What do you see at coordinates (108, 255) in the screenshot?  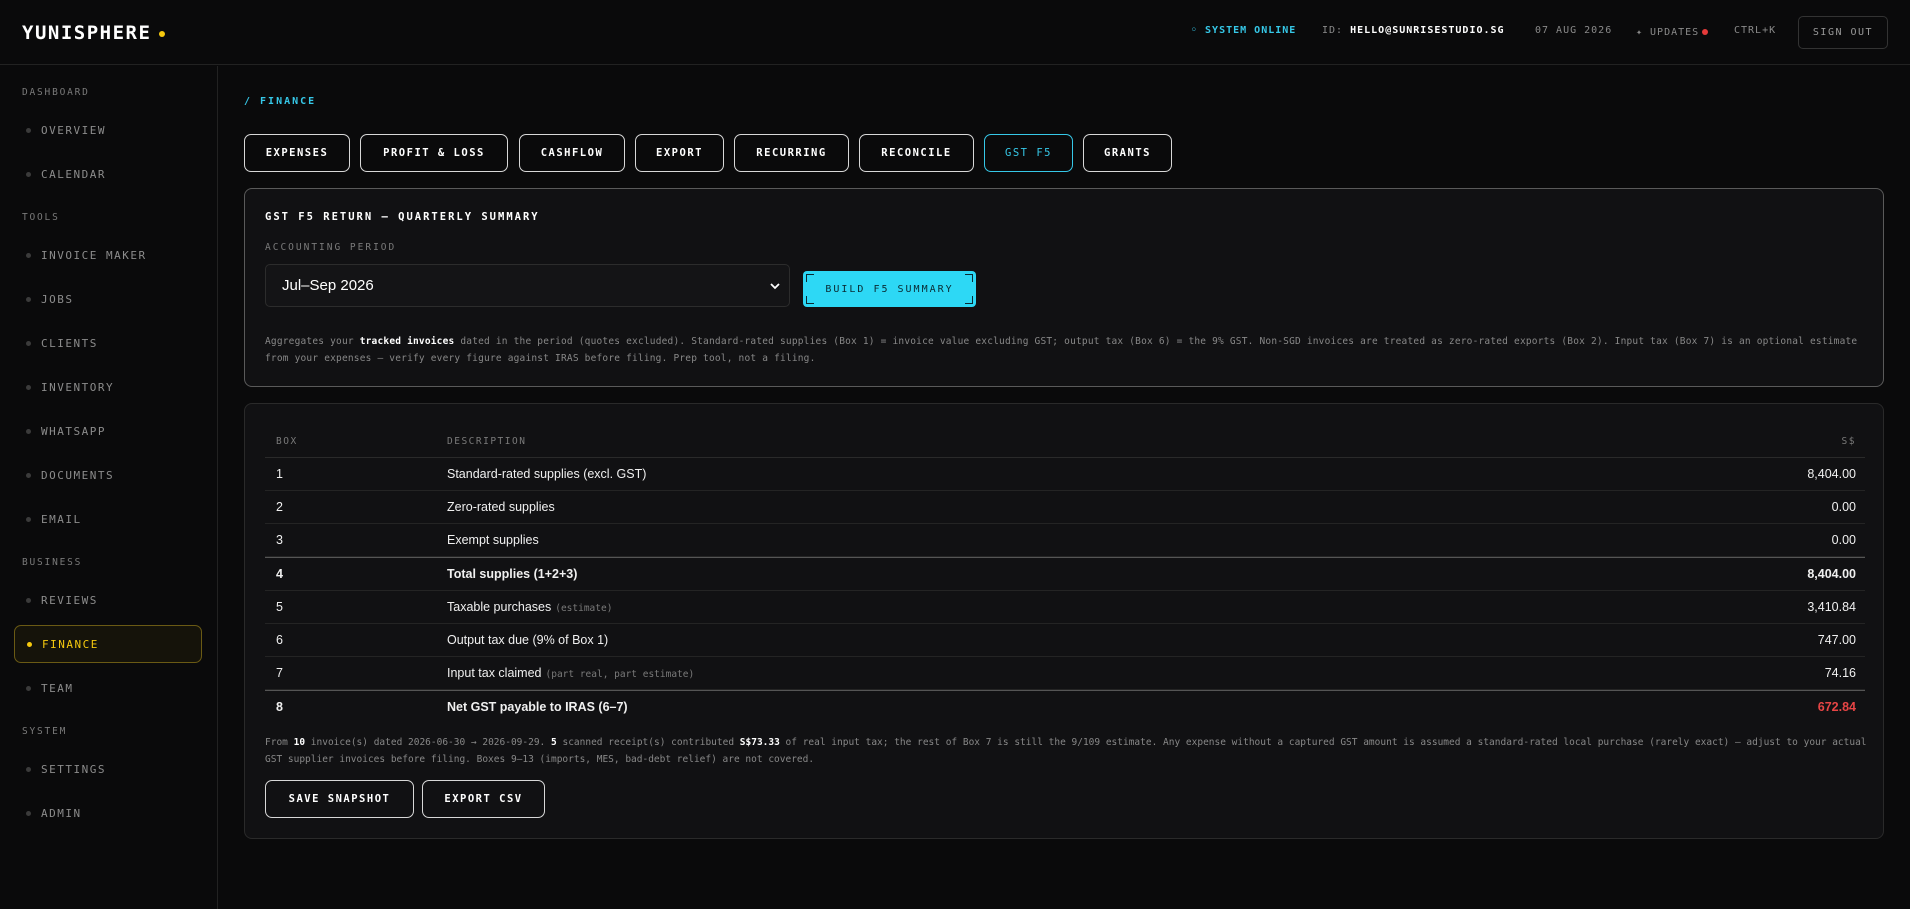 I see `sidebar-item-invoice-maker: INVOICE MAKER` at bounding box center [108, 255].